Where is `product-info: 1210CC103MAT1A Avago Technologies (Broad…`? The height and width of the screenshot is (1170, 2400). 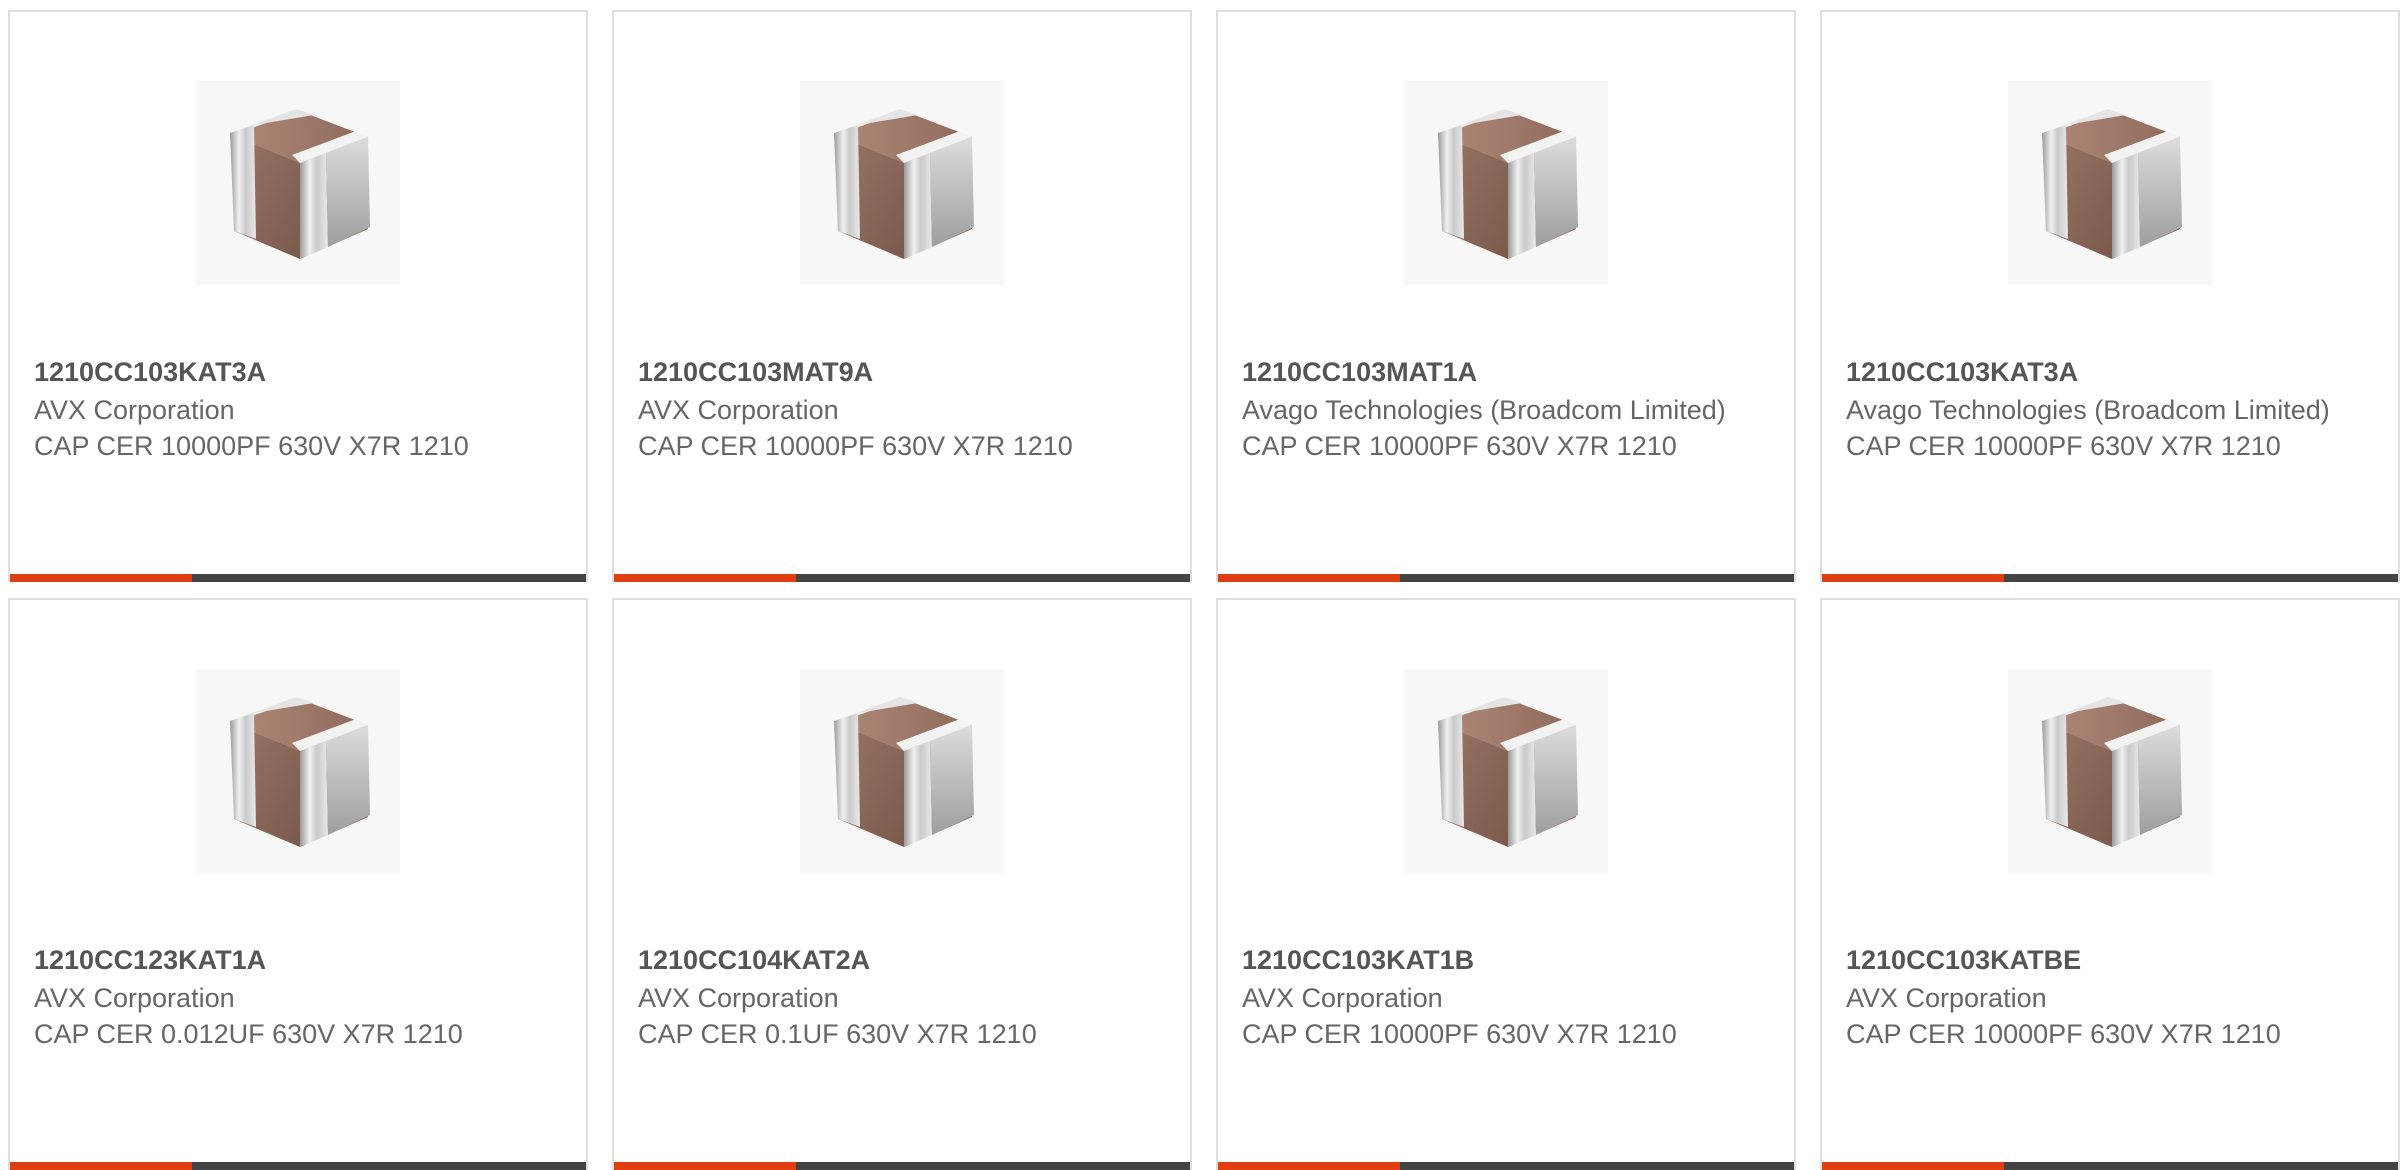
product-info: 1210CC103MAT1A Avago Technologies (Broad… is located at coordinates (1492, 409).